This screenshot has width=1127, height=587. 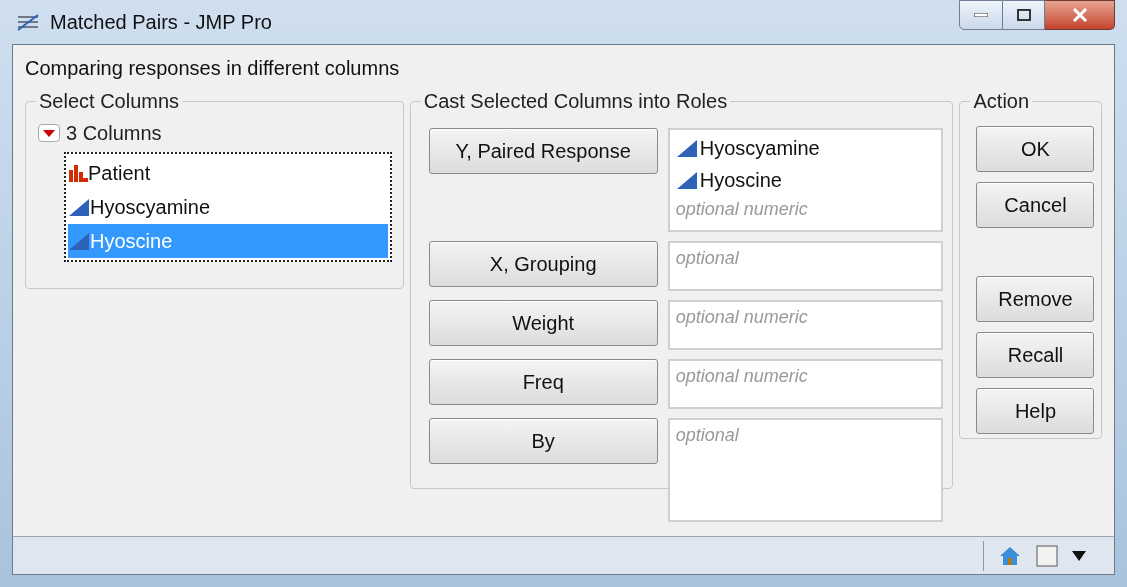 I want to click on role-list: Hyoscyamine Hyoscine optional numeric, so click(x=805, y=180).